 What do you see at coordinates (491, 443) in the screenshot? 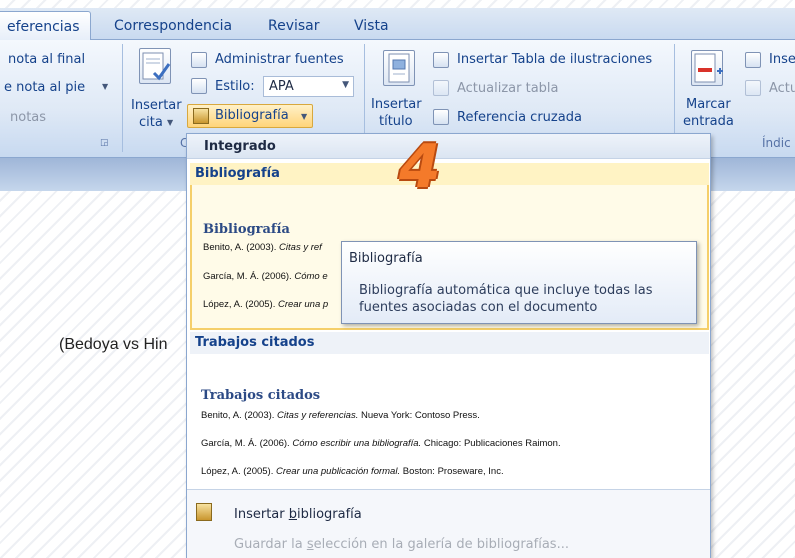
I see `entry-publisher: Chicago: Publicaciones Raimon.` at bounding box center [491, 443].